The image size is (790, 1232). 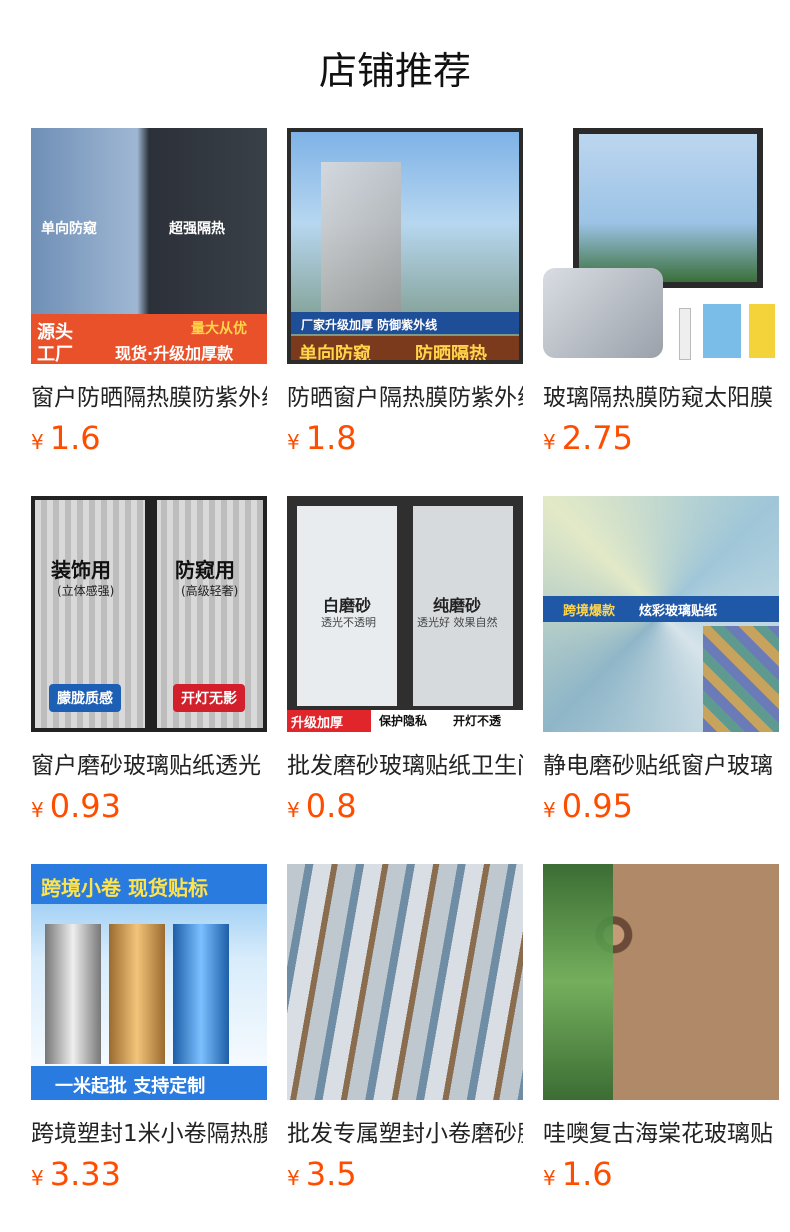 What do you see at coordinates (149, 246) in the screenshot?
I see `product-image: 单向防窥 超强隔热 源头 工厂 现货·升级加厚款 量大从优` at bounding box center [149, 246].